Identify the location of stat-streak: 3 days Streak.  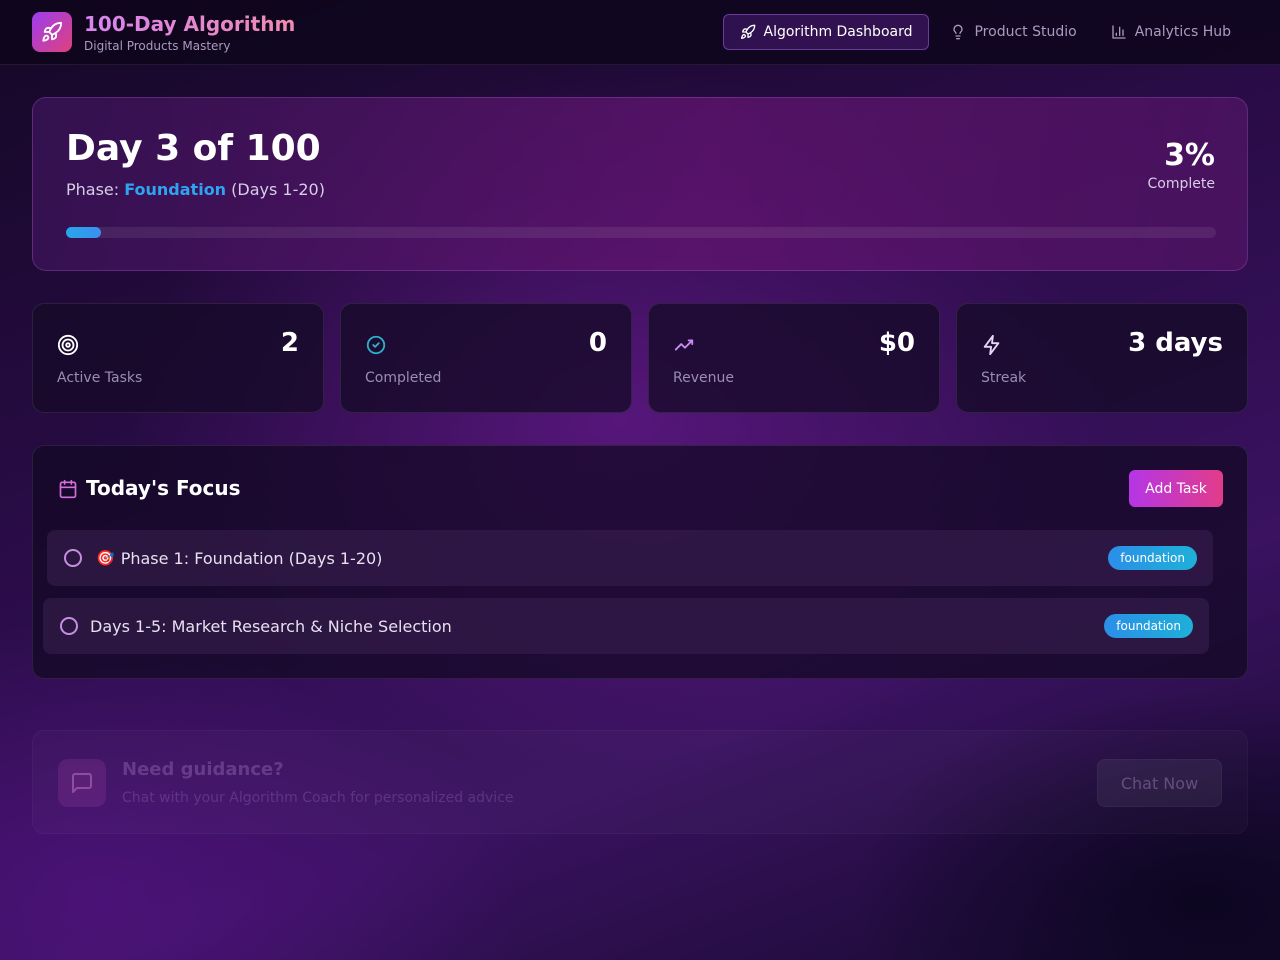
(1102, 358).